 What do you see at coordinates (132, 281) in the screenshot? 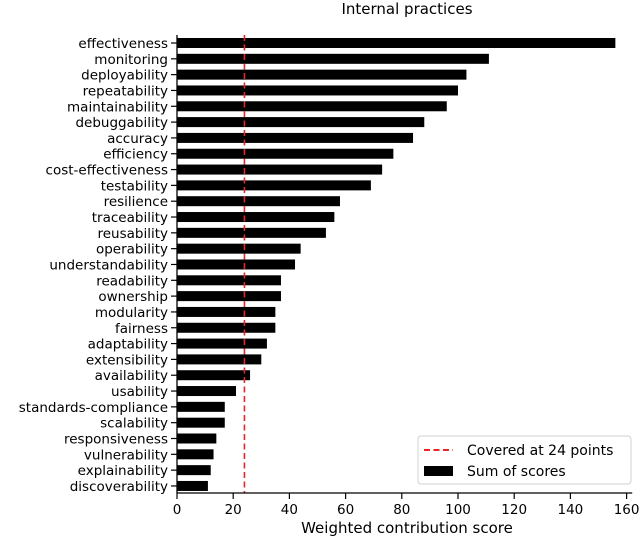
I see `y-tick-label: readability` at bounding box center [132, 281].